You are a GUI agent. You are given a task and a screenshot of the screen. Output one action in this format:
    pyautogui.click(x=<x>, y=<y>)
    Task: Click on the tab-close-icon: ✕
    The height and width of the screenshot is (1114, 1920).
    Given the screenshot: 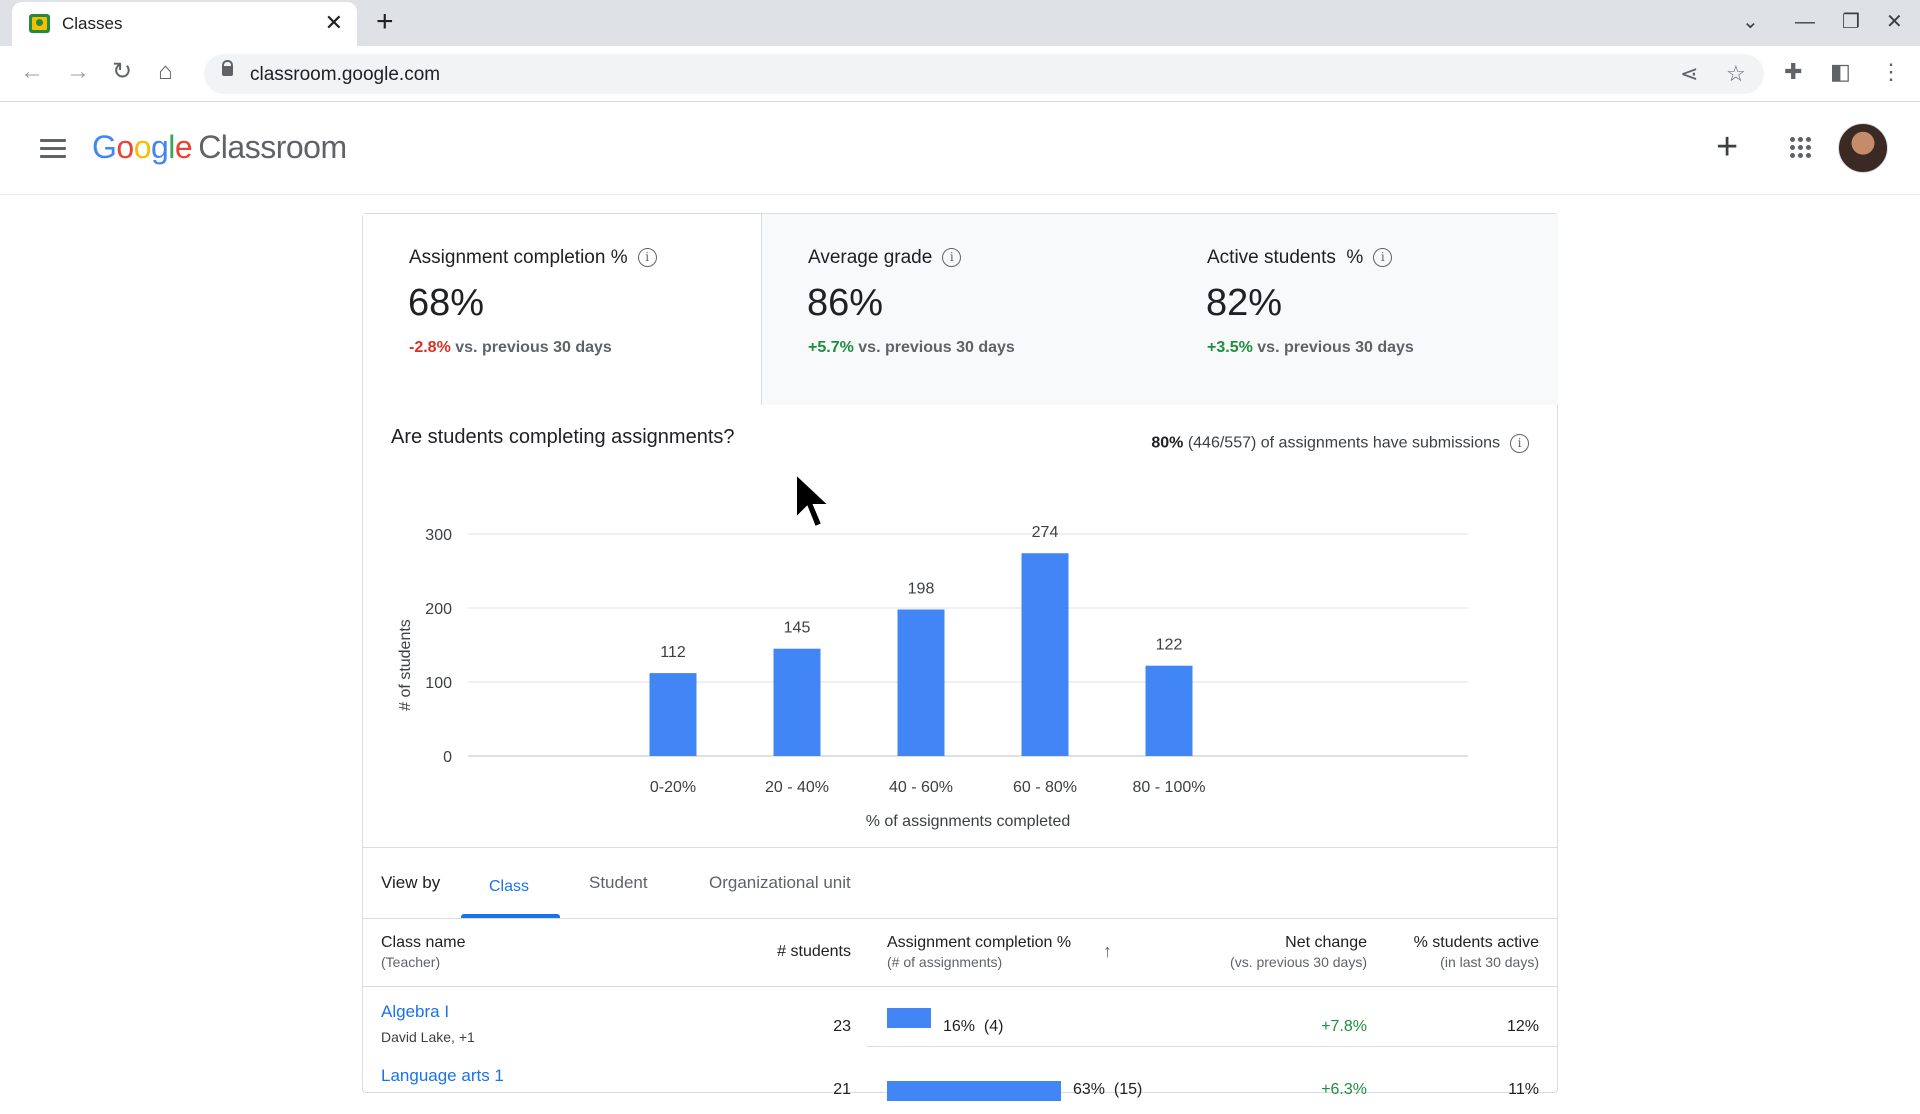 What is the action you would take?
    pyautogui.click(x=334, y=23)
    